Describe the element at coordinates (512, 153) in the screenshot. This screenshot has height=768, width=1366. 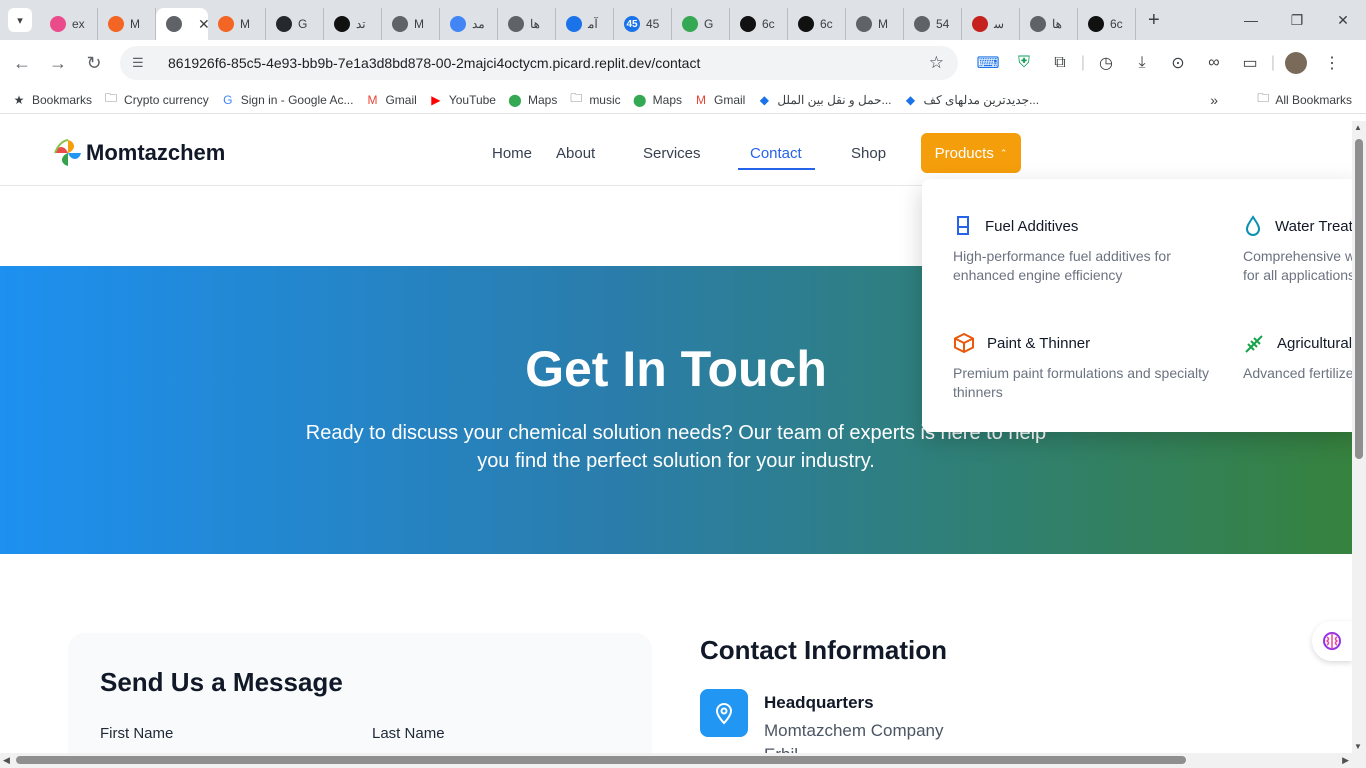
I see `nav-home: Home` at that location.